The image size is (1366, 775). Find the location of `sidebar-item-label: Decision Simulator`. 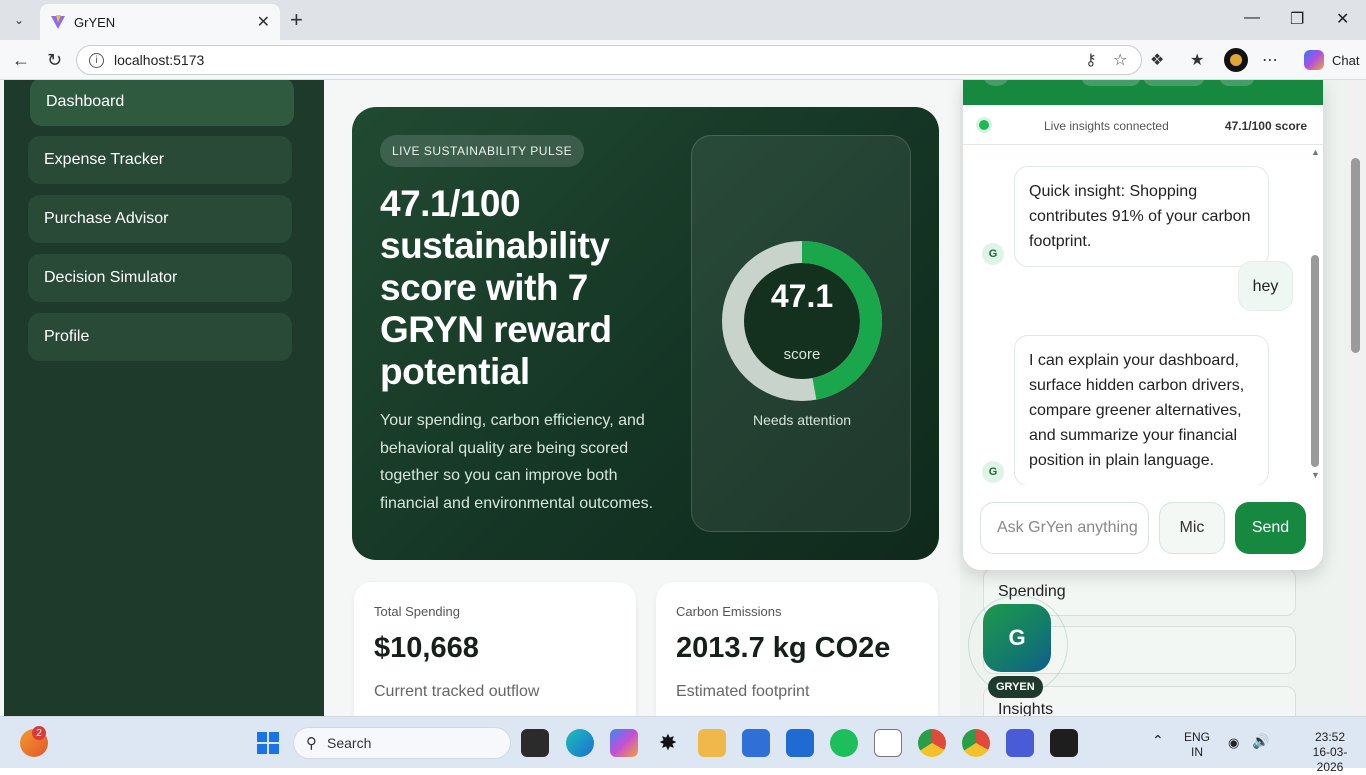

sidebar-item-label: Decision Simulator is located at coordinates (111, 277).